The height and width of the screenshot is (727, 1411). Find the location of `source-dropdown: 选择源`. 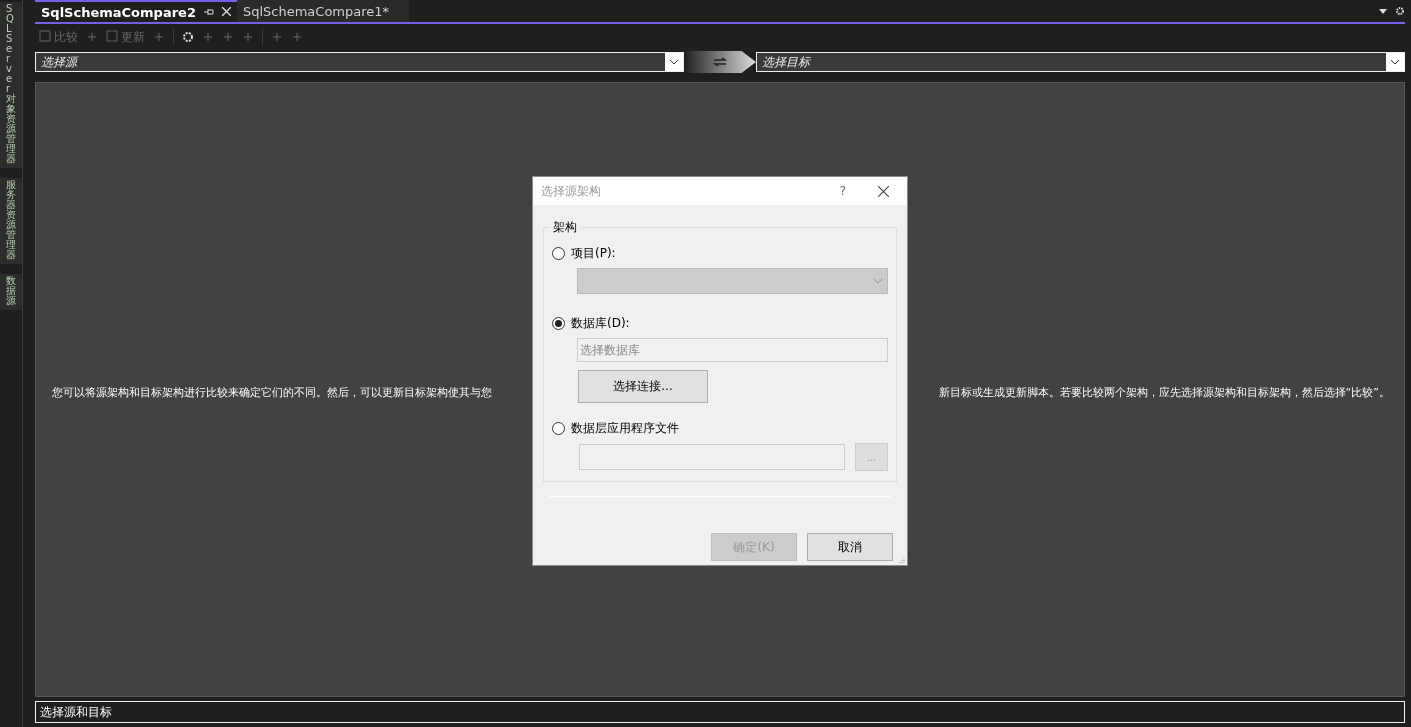

source-dropdown: 选择源 is located at coordinates (359, 62).